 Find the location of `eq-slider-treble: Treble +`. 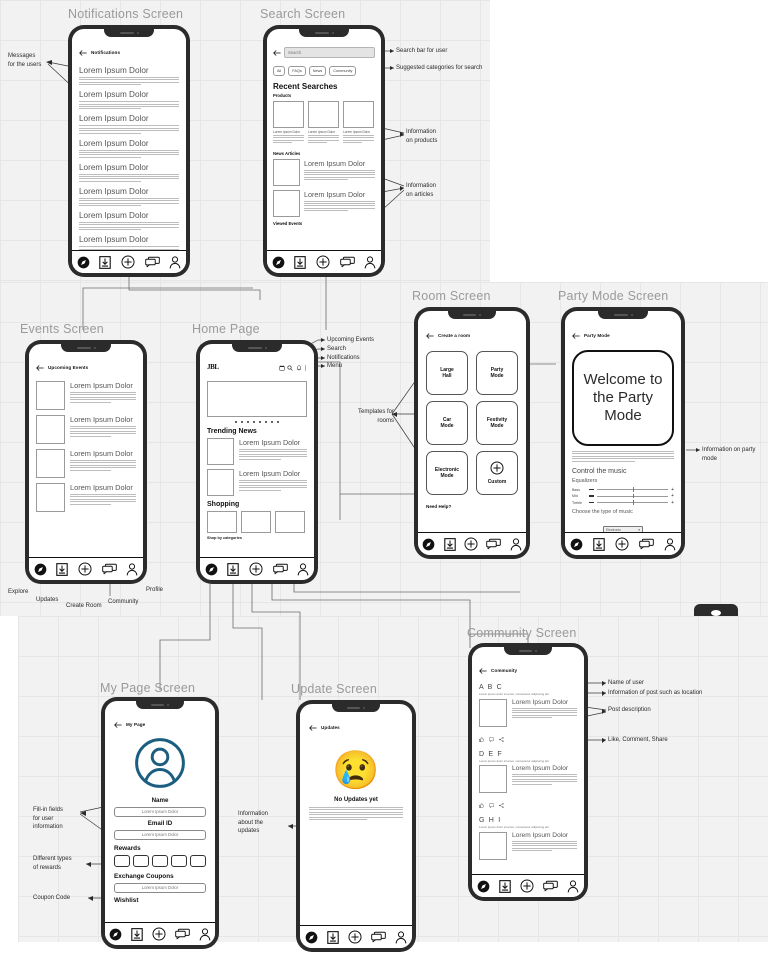

eq-slider-treble: Treble + is located at coordinates (623, 502).